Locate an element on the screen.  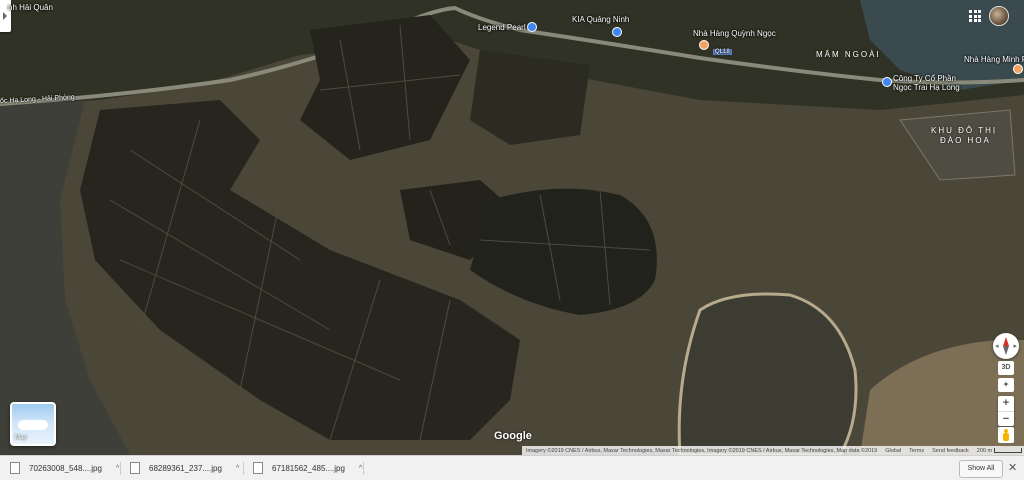
place-label-legend-pearl: Legend Pearl is located at coordinates (502, 27).